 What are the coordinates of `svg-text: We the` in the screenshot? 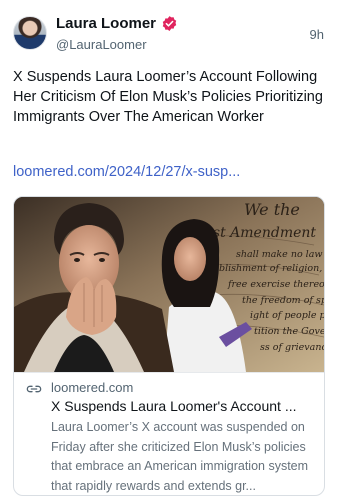 It's located at (272, 209).